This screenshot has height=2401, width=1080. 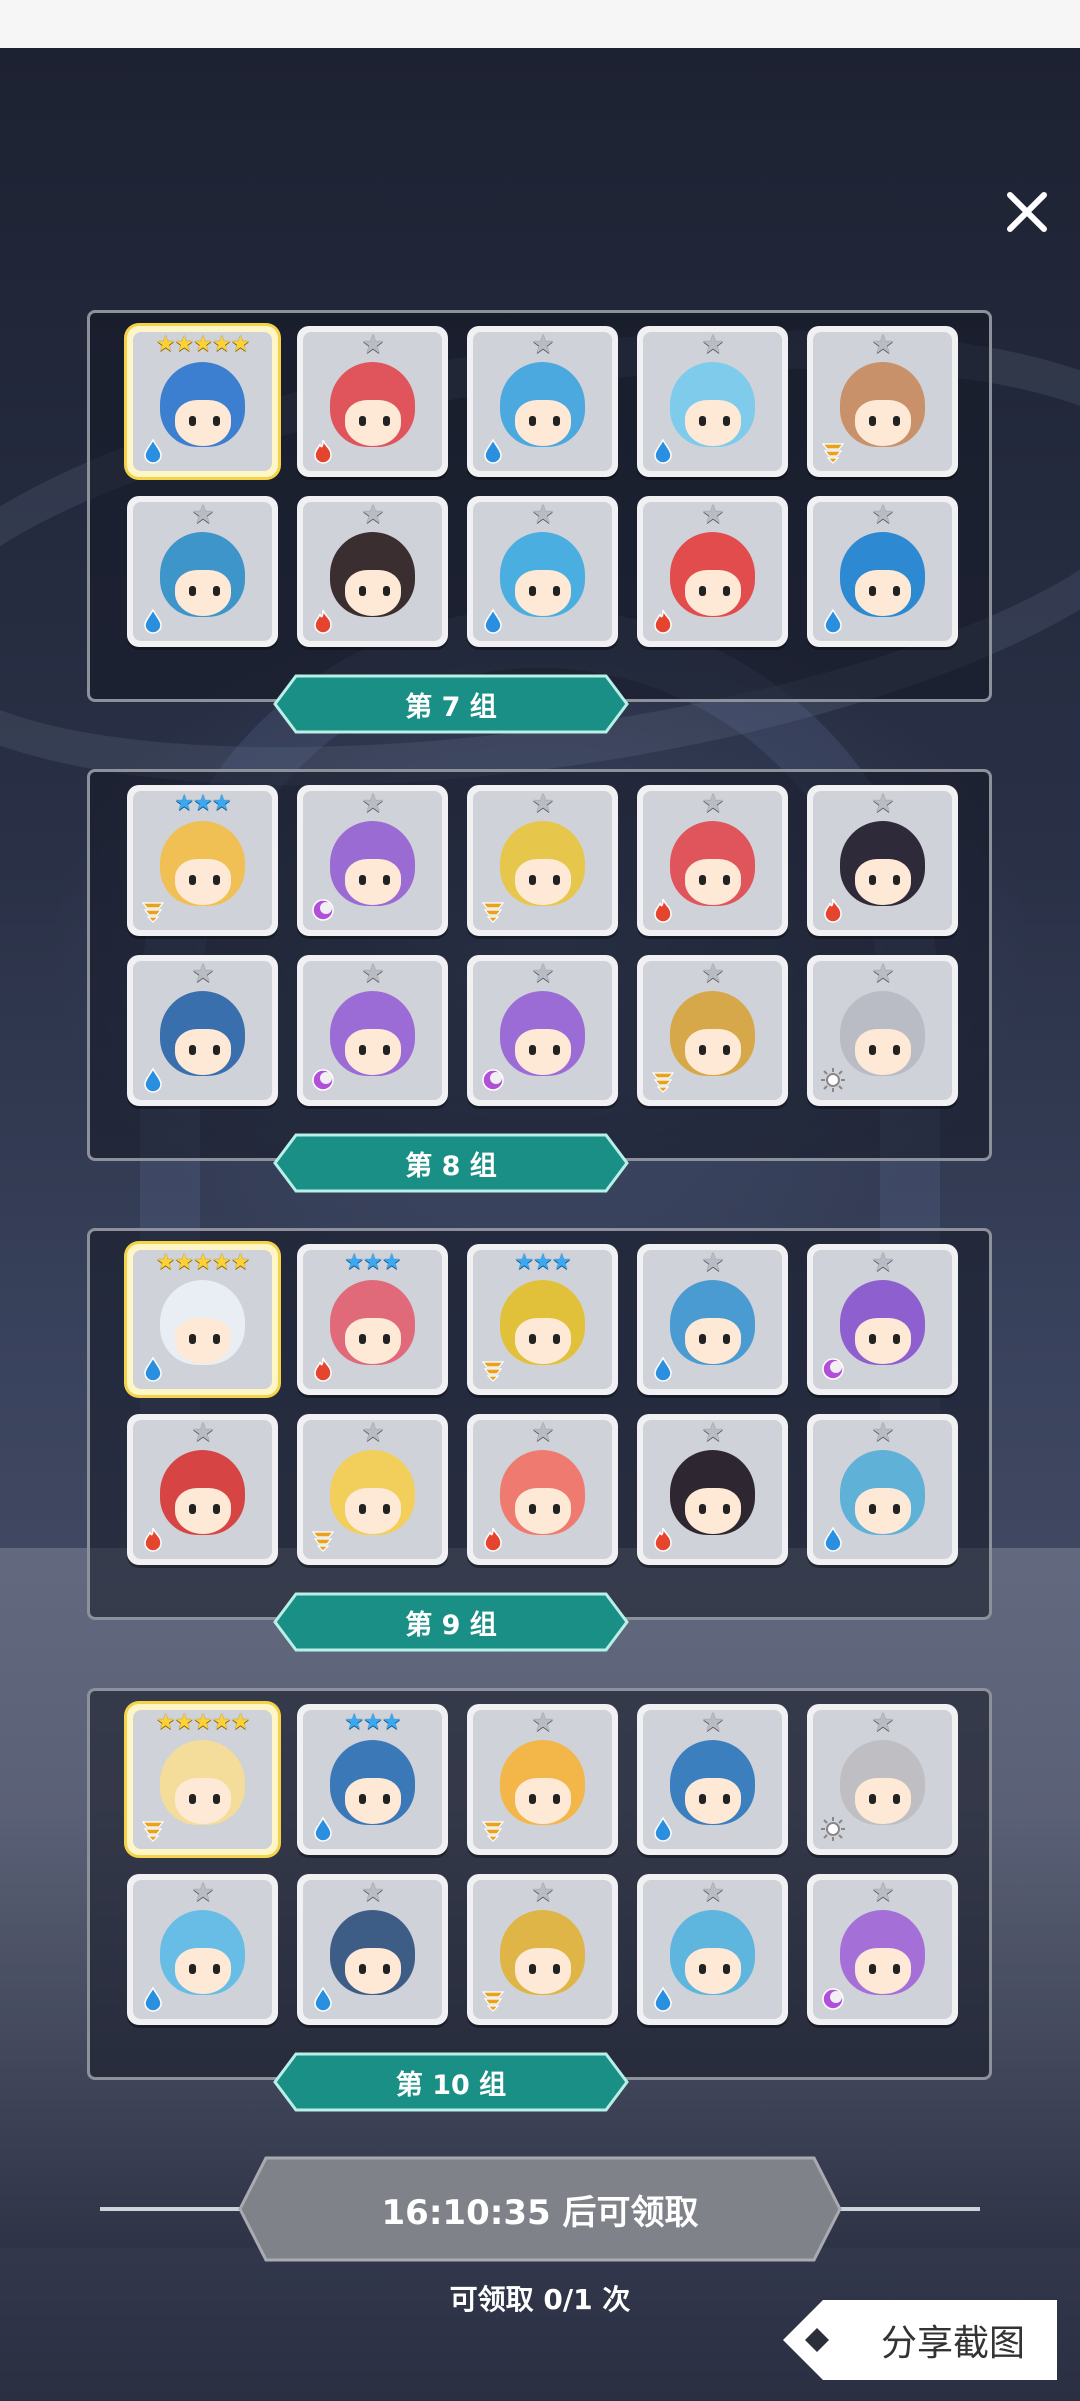 What do you see at coordinates (542, 945) in the screenshot?
I see `hero-grid: ★★★ ★ ★ ★ ★ ★ ★ ★ ★ ★` at bounding box center [542, 945].